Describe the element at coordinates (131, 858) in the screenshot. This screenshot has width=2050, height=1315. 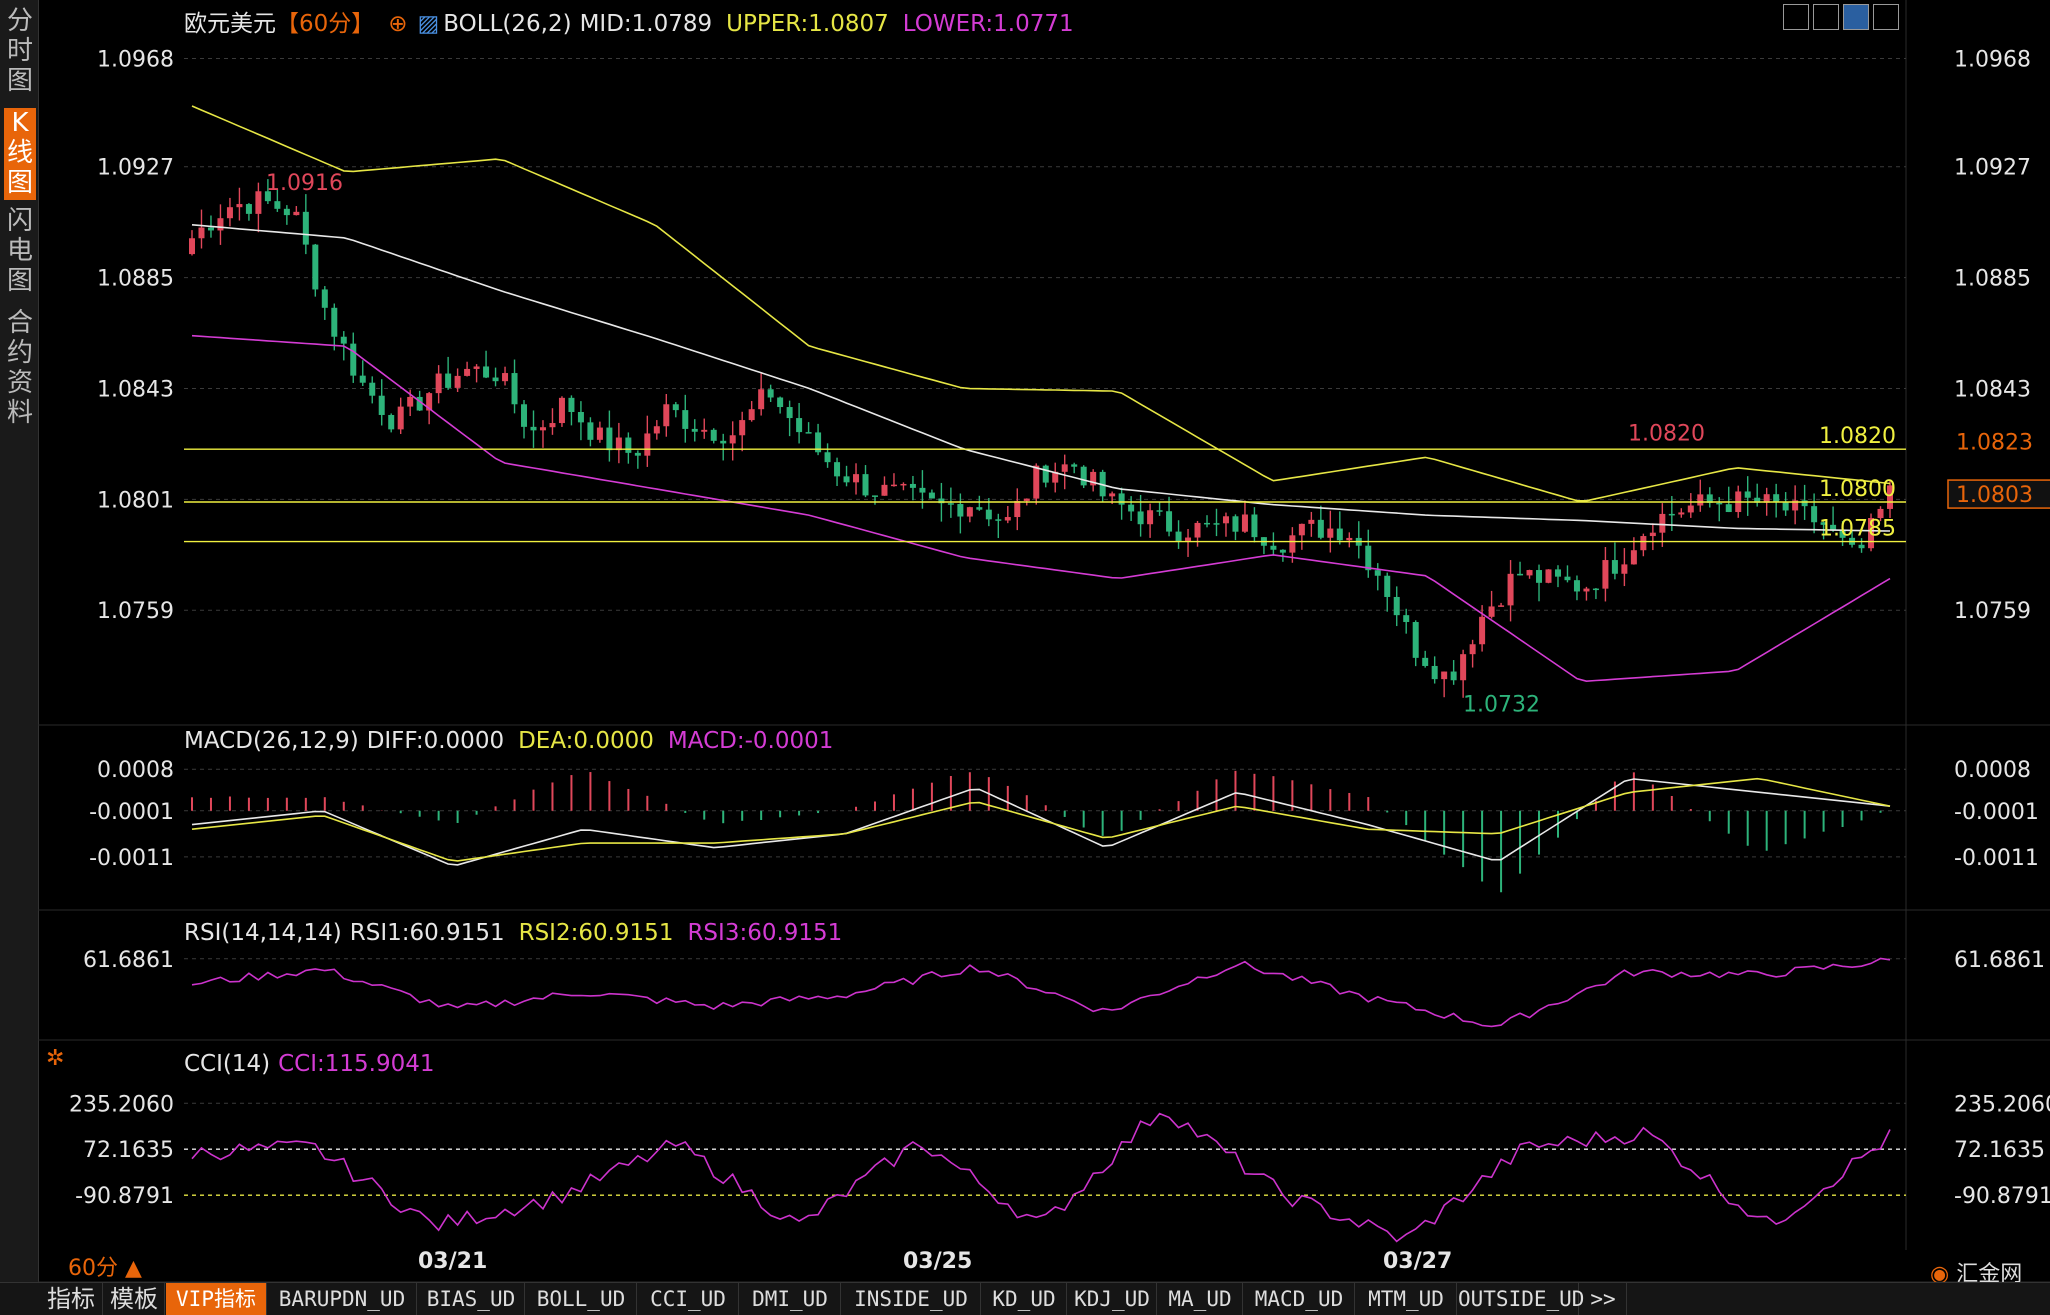
I see `macd-ytick-left-2: -0.0011` at that location.